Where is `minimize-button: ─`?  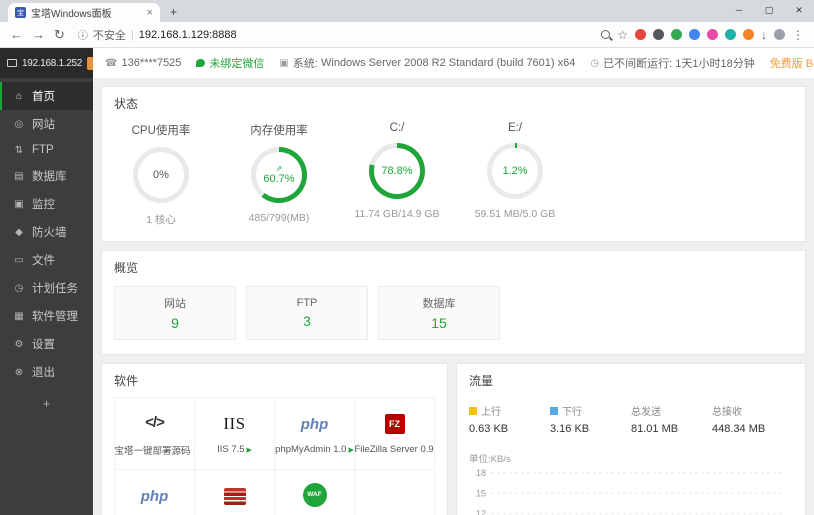 minimize-button: ─ is located at coordinates (739, 10).